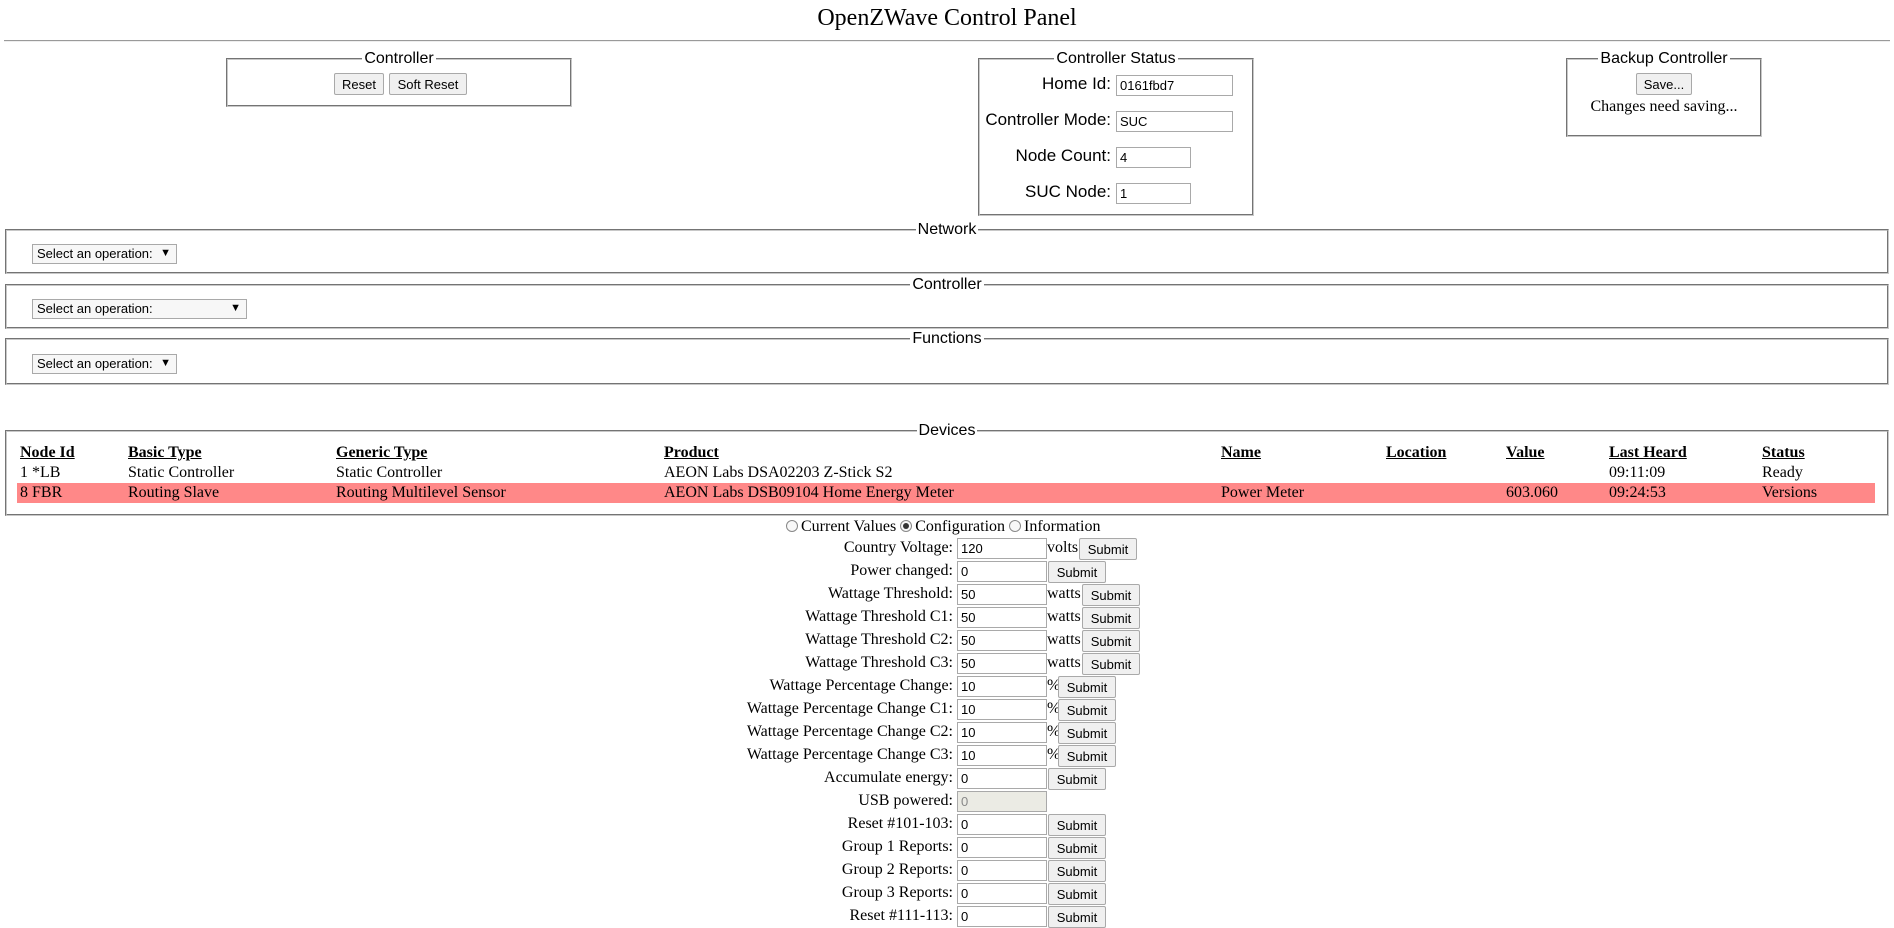  I want to click on controller-ops-box: Controller, so click(947, 302).